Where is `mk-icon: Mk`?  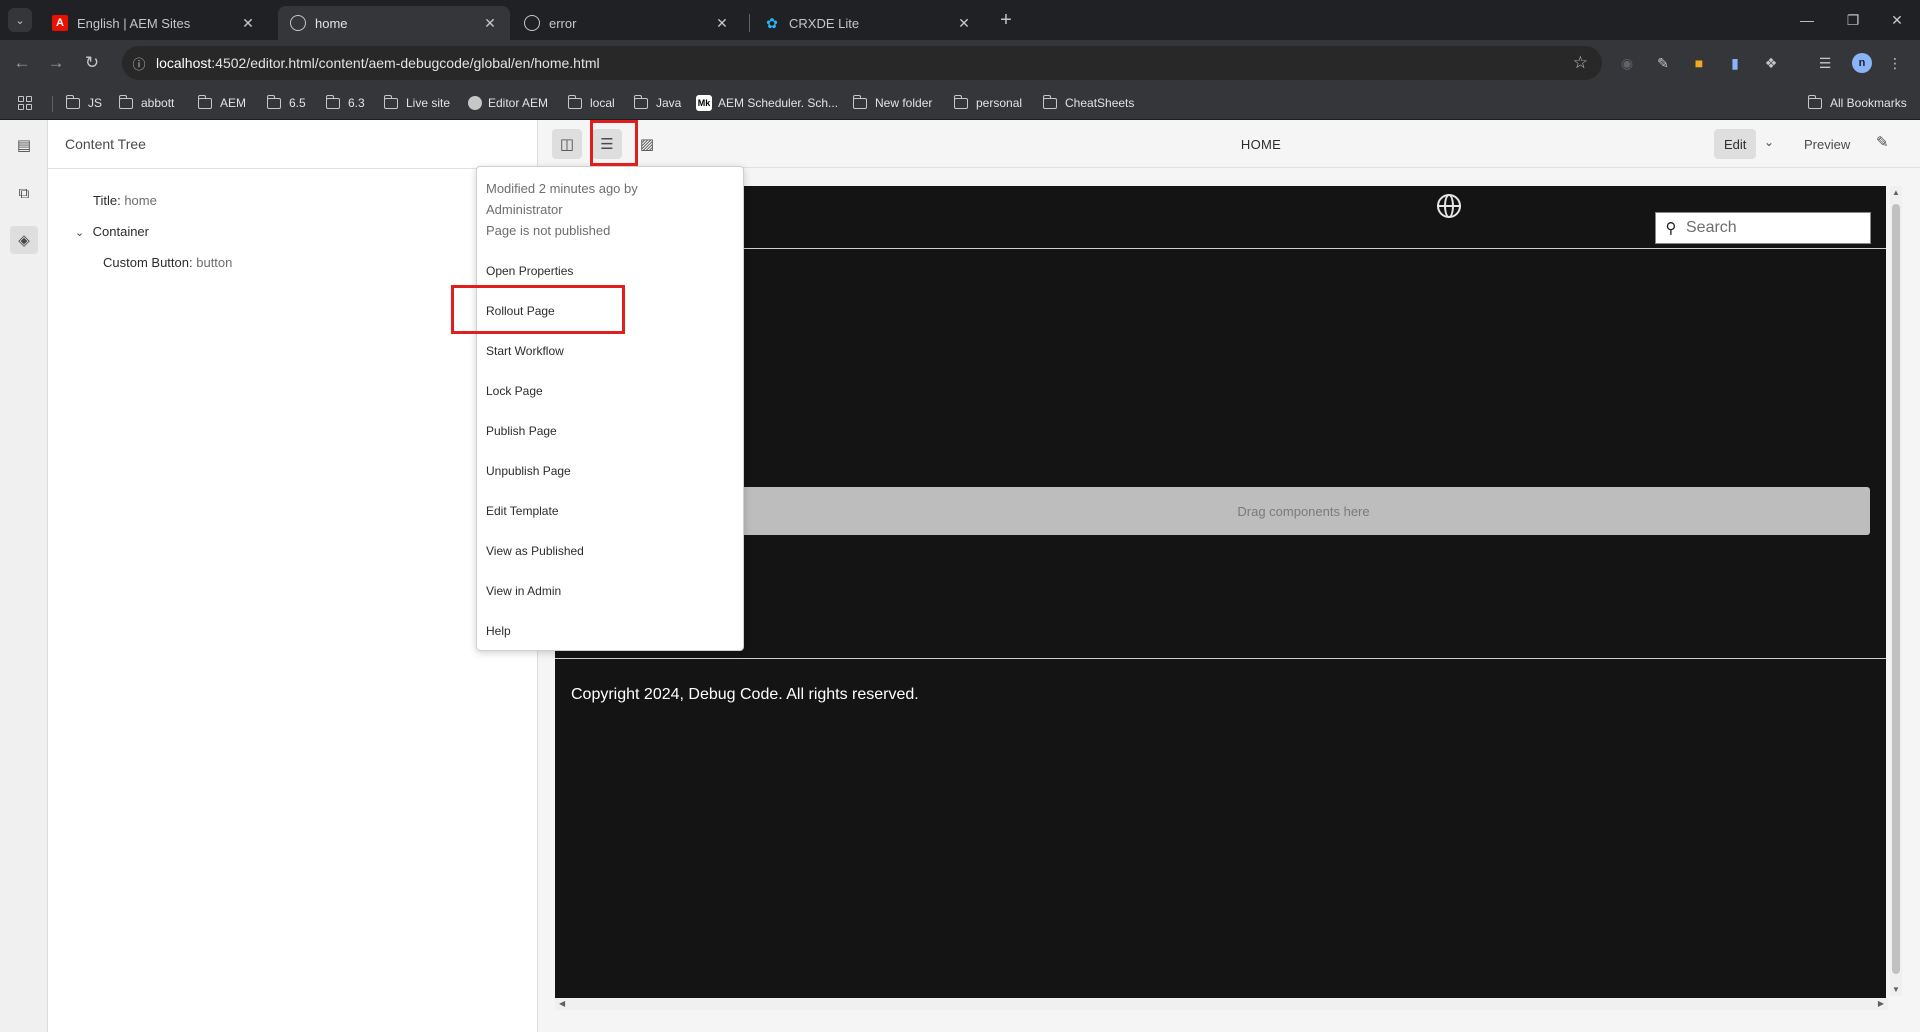 mk-icon: Mk is located at coordinates (704, 103).